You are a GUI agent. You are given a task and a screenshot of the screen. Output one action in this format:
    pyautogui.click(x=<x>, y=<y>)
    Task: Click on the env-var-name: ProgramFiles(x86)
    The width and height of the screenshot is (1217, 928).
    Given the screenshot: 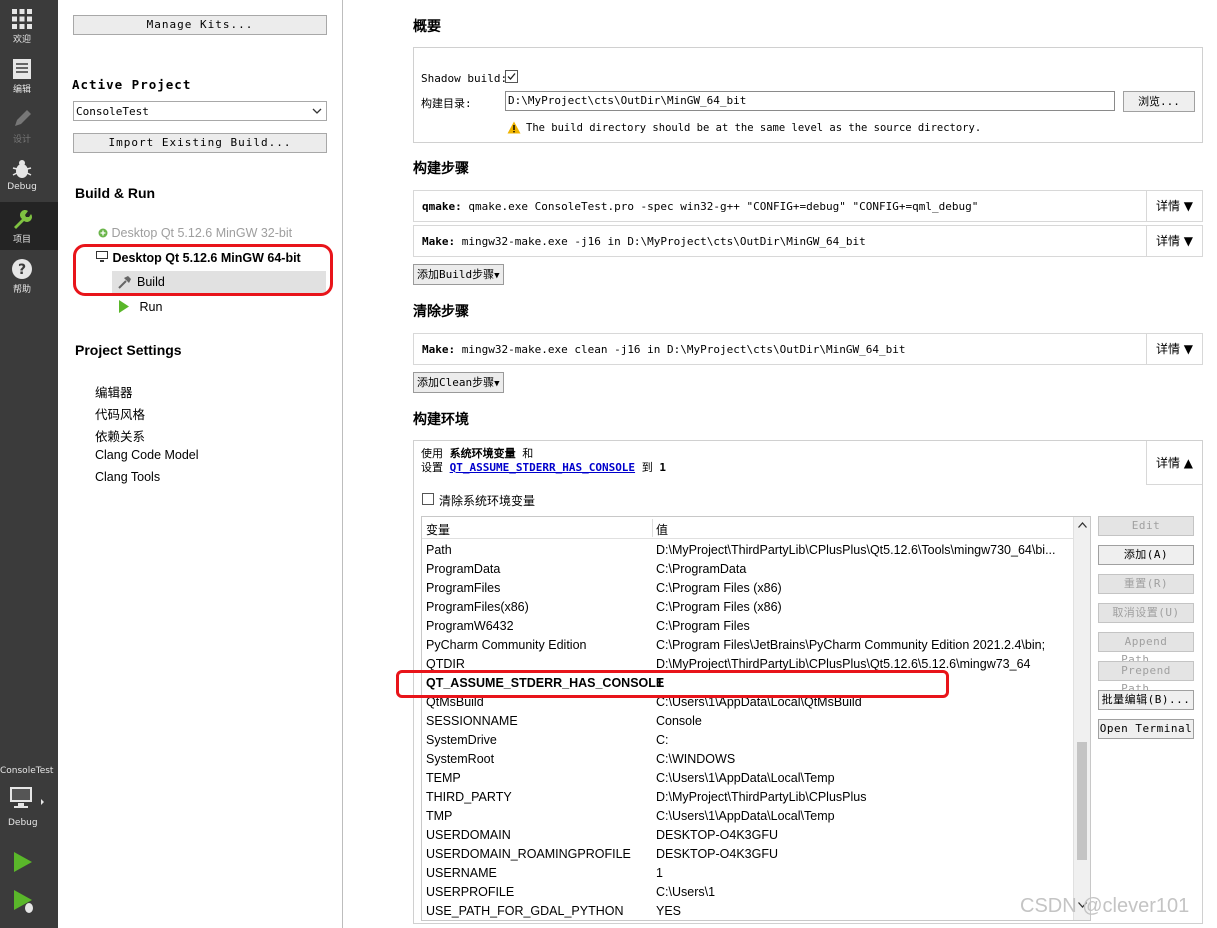 What is the action you would take?
    pyautogui.click(x=477, y=607)
    